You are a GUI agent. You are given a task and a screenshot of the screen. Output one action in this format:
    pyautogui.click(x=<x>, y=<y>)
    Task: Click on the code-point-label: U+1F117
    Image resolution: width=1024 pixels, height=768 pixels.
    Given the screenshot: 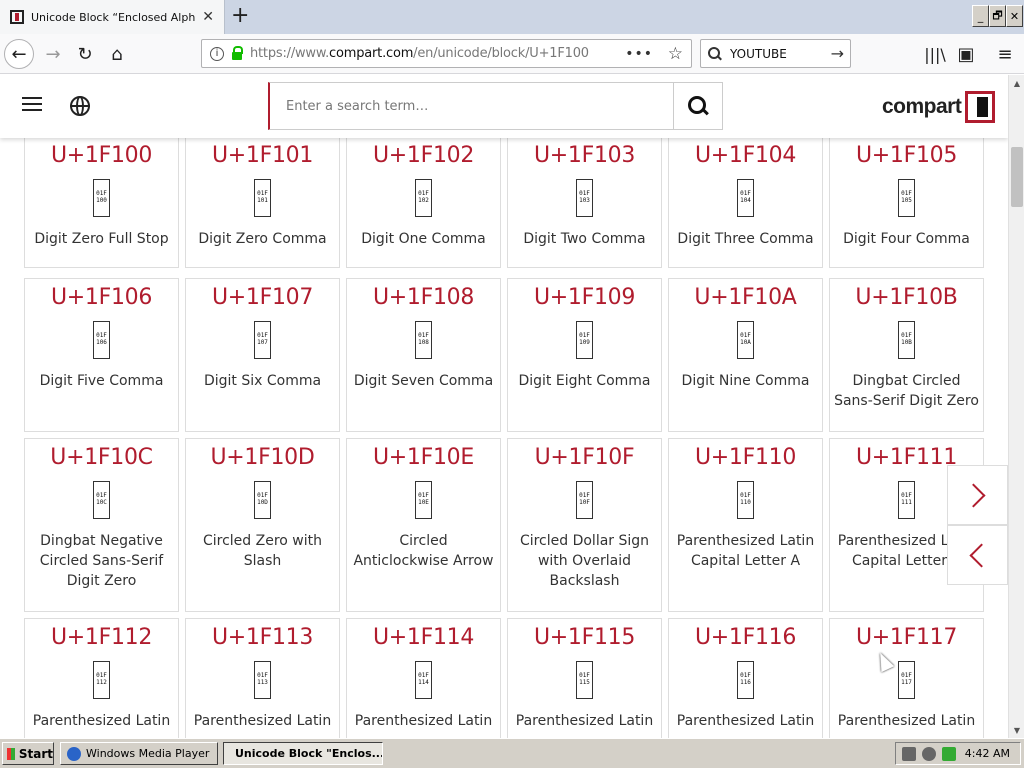 What is the action you would take?
    pyautogui.click(x=906, y=640)
    